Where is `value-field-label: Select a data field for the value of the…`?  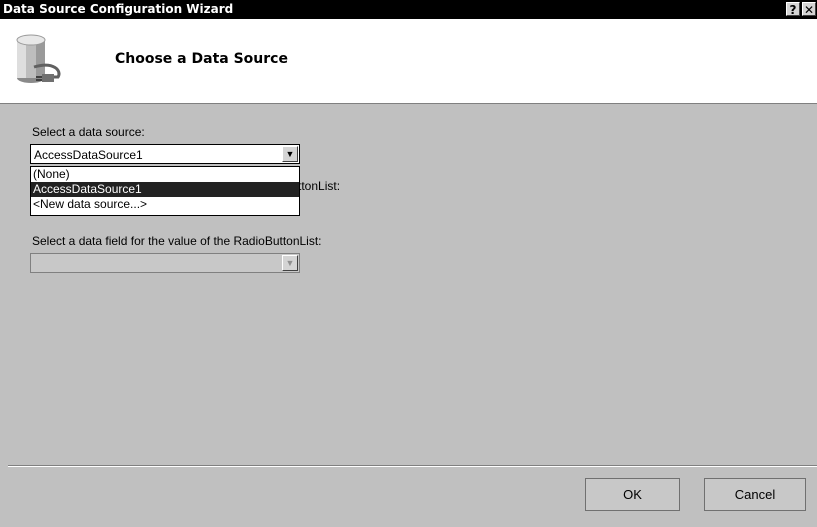
value-field-label: Select a data field for the value of the… is located at coordinates (177, 241).